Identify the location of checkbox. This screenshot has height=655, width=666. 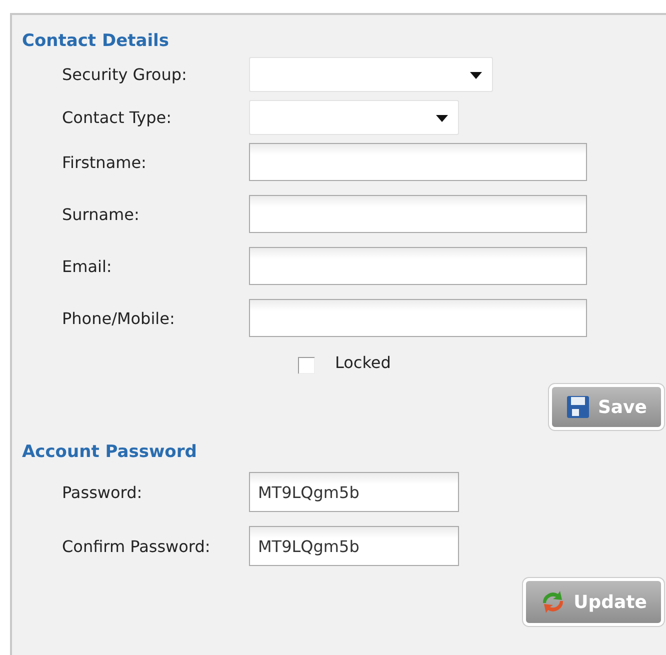
(306, 365).